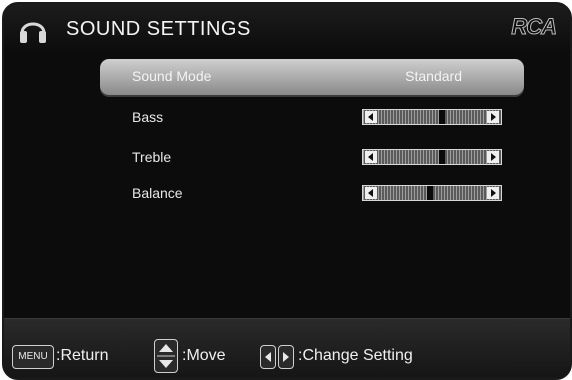 The image size is (572, 380). What do you see at coordinates (312, 194) in the screenshot?
I see `menu-item-balance: Balance` at bounding box center [312, 194].